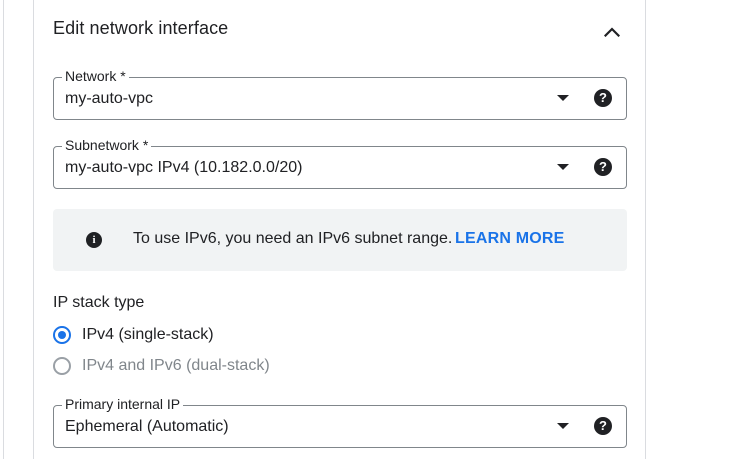  What do you see at coordinates (95, 76) in the screenshot?
I see `network-label: Network *` at bounding box center [95, 76].